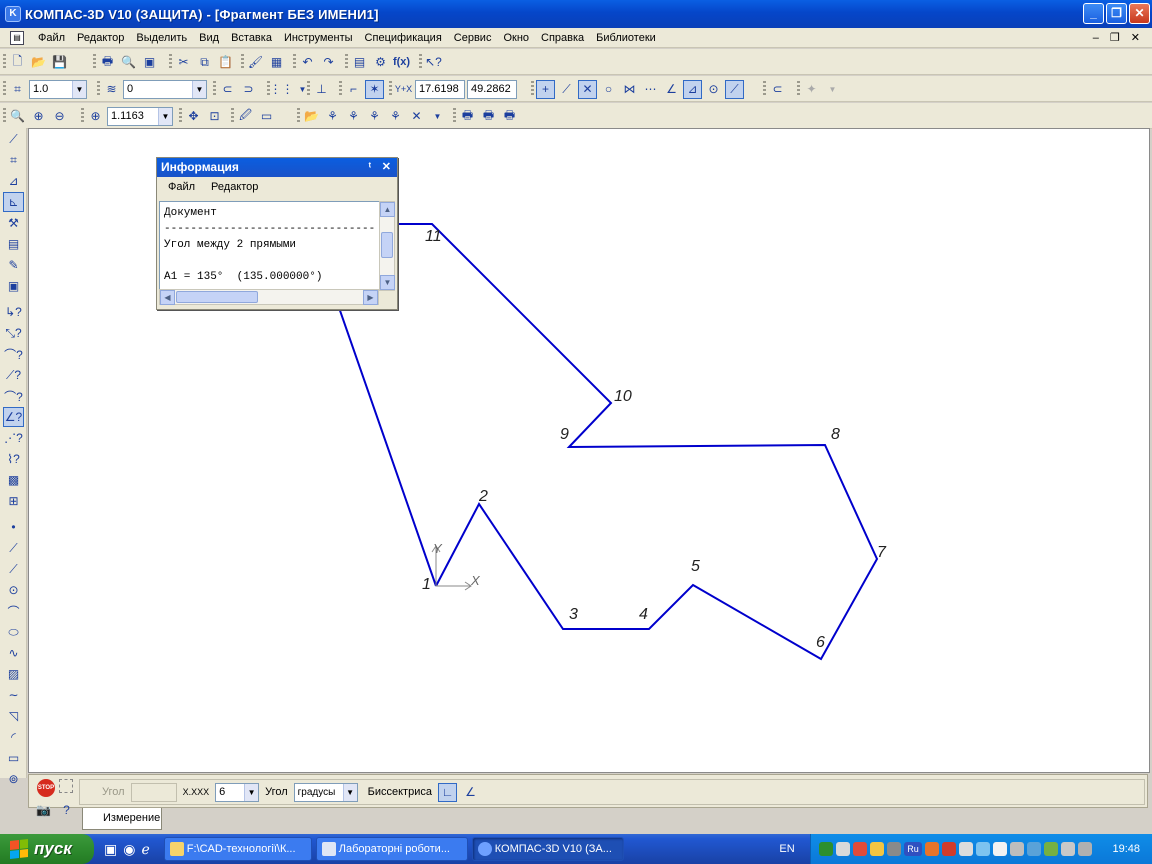 The width and height of the screenshot is (1152, 864). I want to click on snap-normal-icon: ⋈, so click(629, 89).